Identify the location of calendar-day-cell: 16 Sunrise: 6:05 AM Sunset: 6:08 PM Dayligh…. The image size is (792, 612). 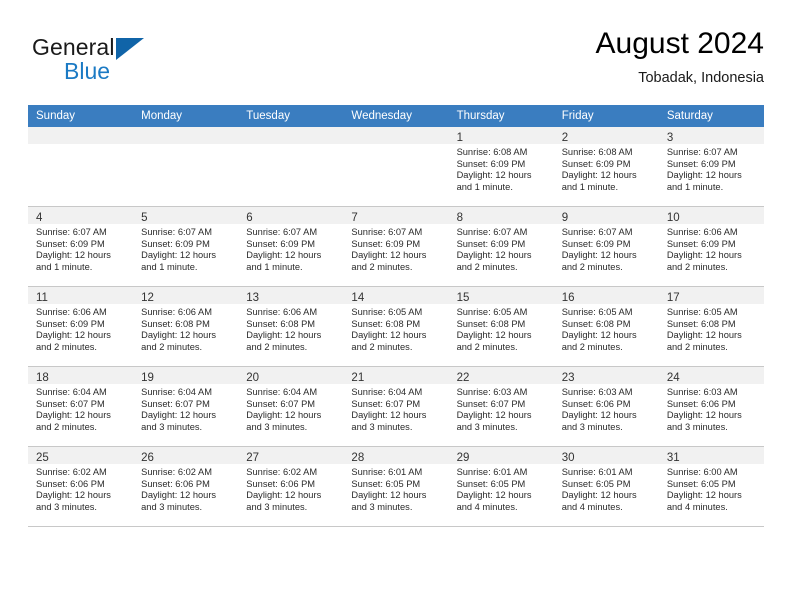
(606, 326).